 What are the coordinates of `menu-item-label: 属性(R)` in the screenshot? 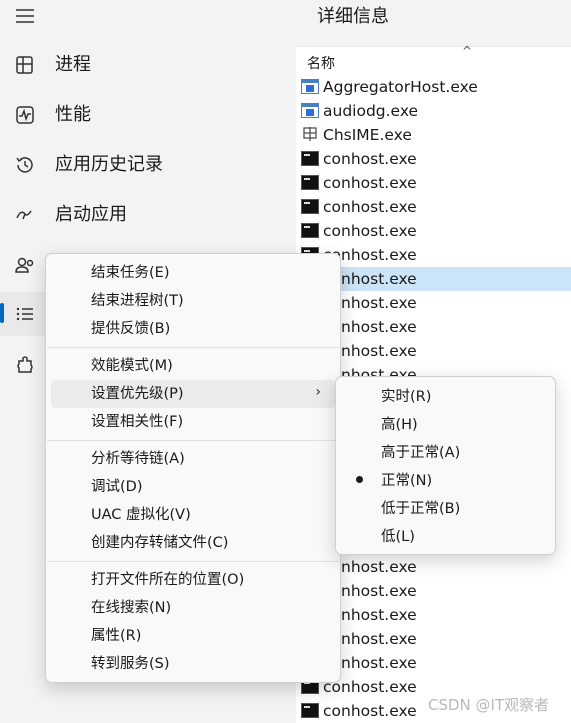 It's located at (116, 636).